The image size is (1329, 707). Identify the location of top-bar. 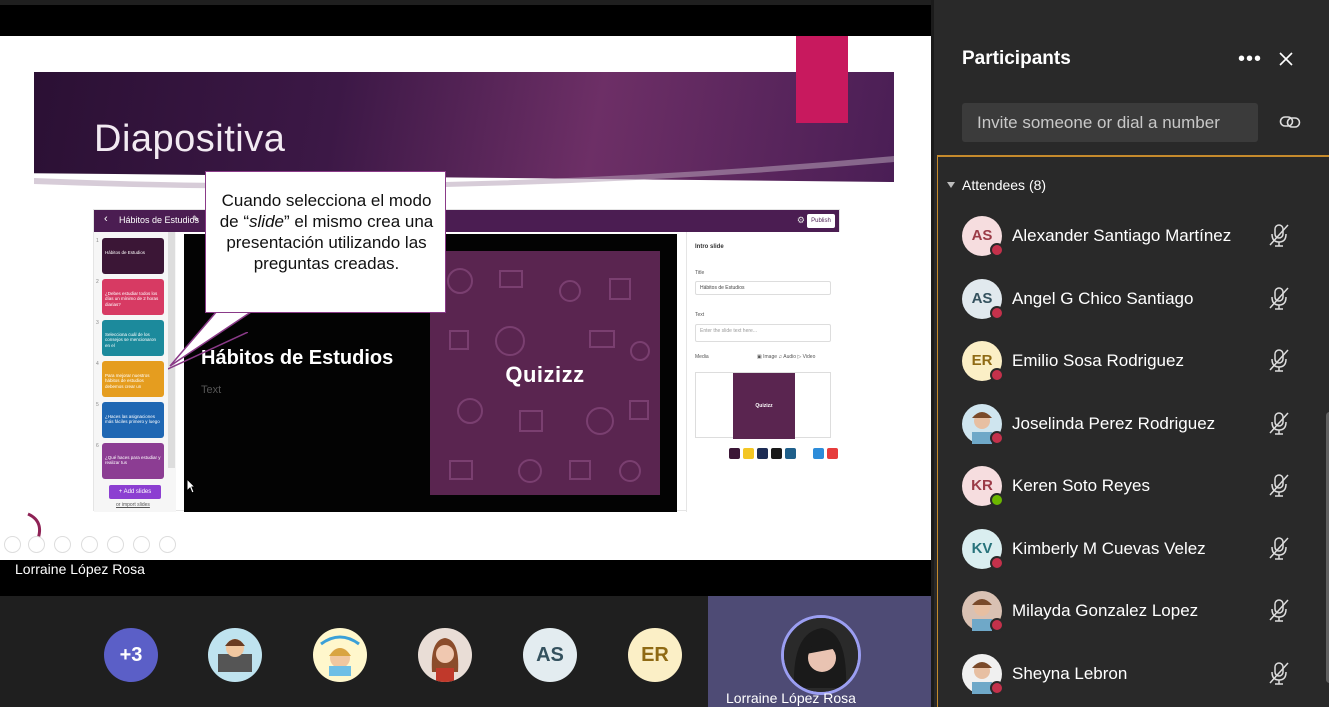
(465, 2).